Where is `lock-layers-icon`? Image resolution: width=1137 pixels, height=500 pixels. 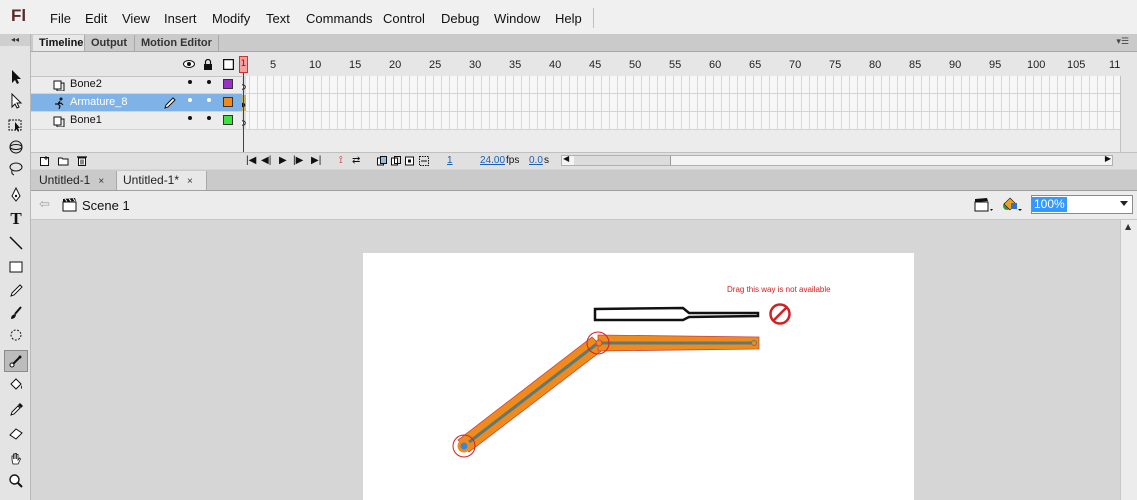
lock-layers-icon is located at coordinates (208, 65).